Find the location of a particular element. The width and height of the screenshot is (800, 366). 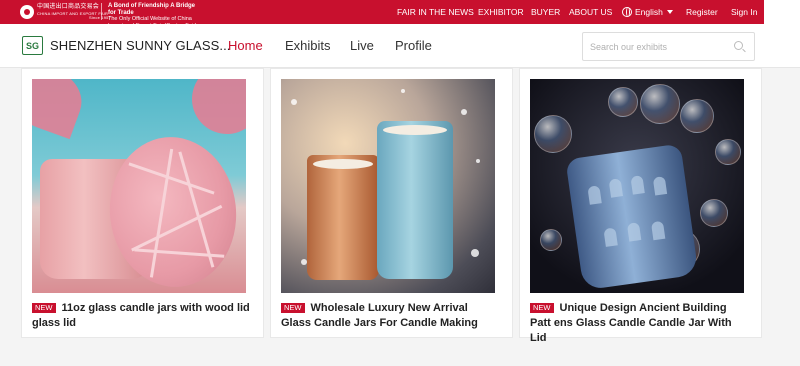

globe-icon is located at coordinates (627, 12).